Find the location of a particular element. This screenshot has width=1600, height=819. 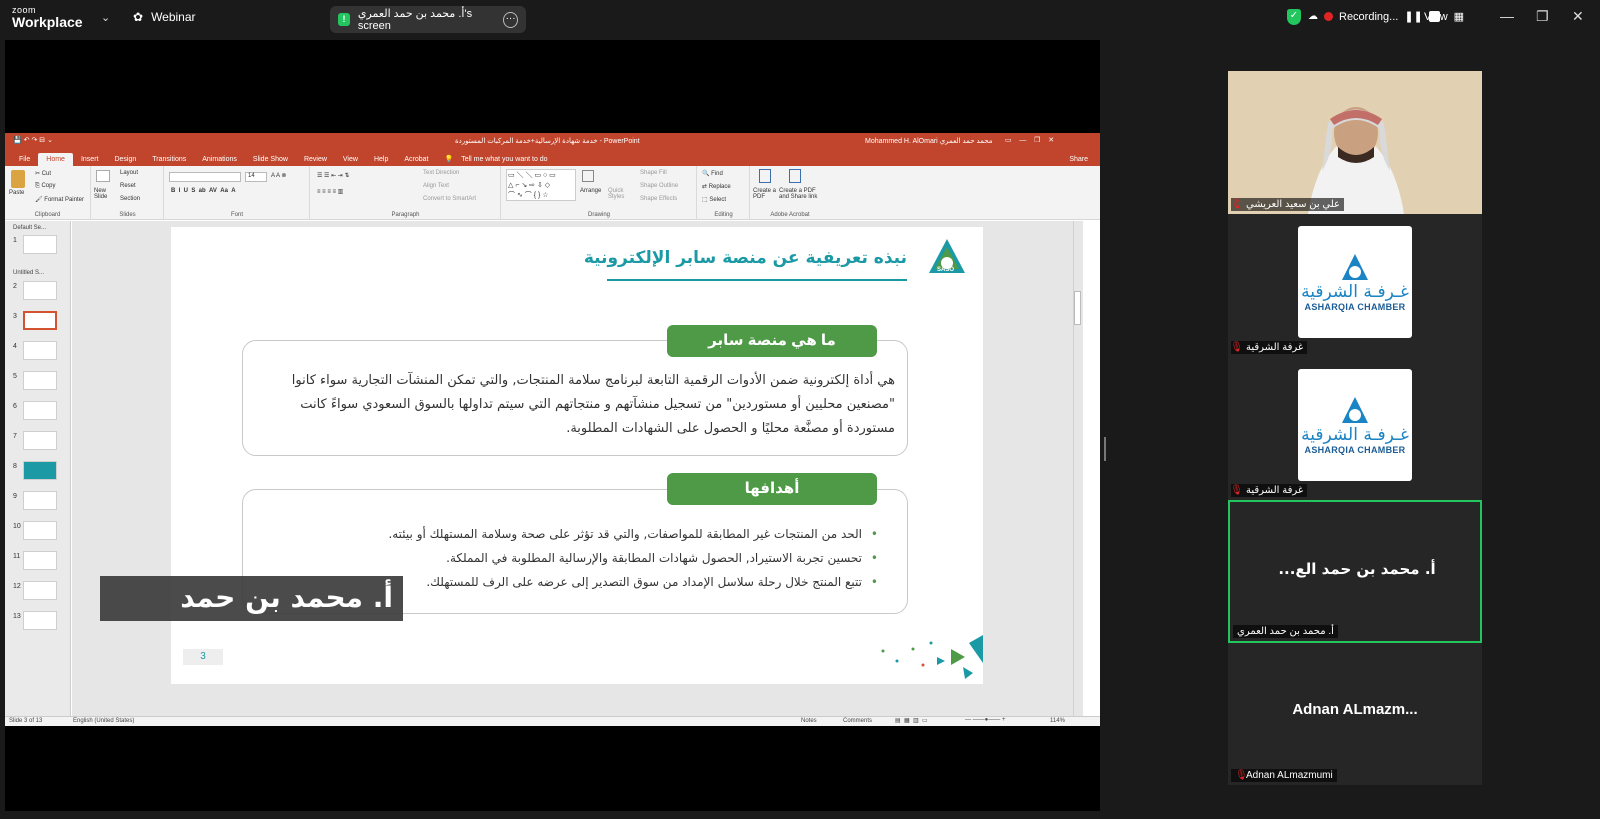

restore-icon: ❐ is located at coordinates (1542, 16).